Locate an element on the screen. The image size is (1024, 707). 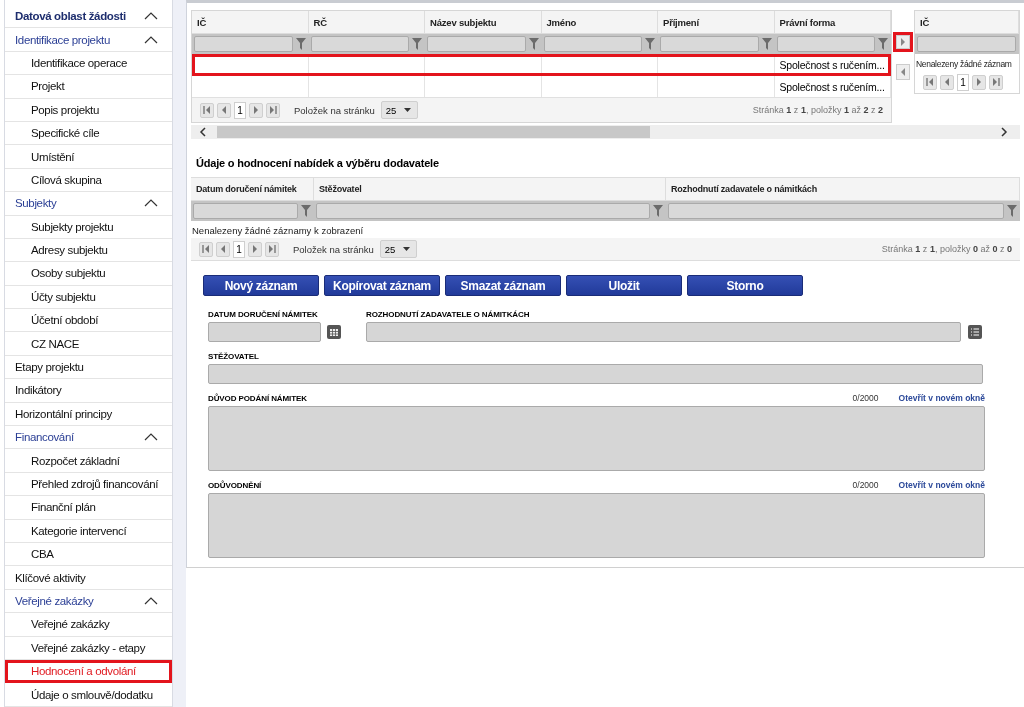
scroll-right-button is located at coordinates (903, 42).